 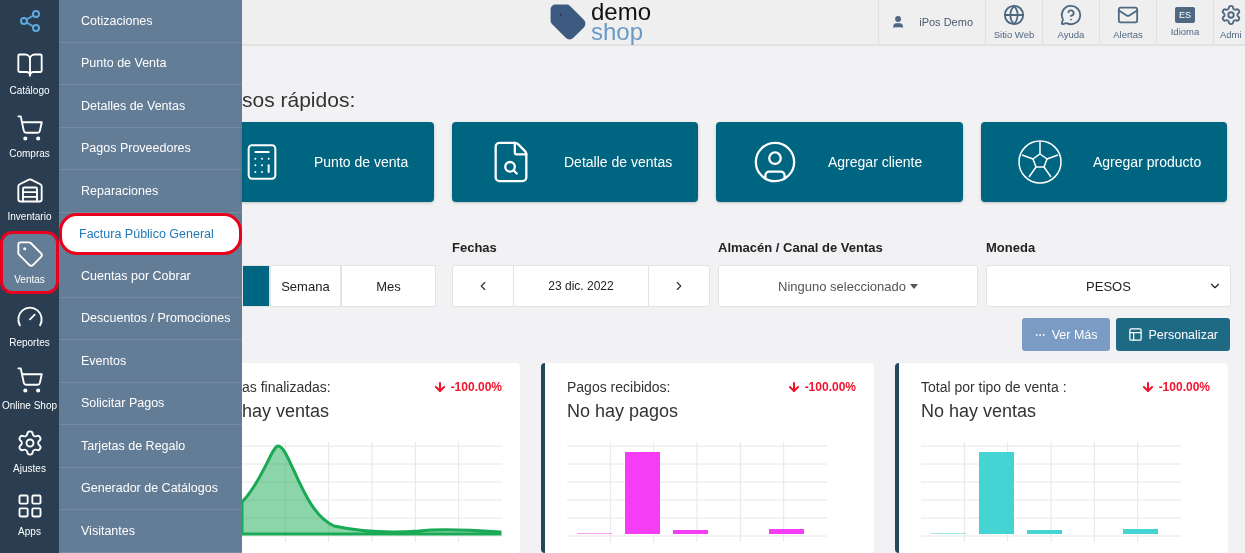 What do you see at coordinates (619, 387) in the screenshot?
I see `stat-title: Pagos recibidos:` at bounding box center [619, 387].